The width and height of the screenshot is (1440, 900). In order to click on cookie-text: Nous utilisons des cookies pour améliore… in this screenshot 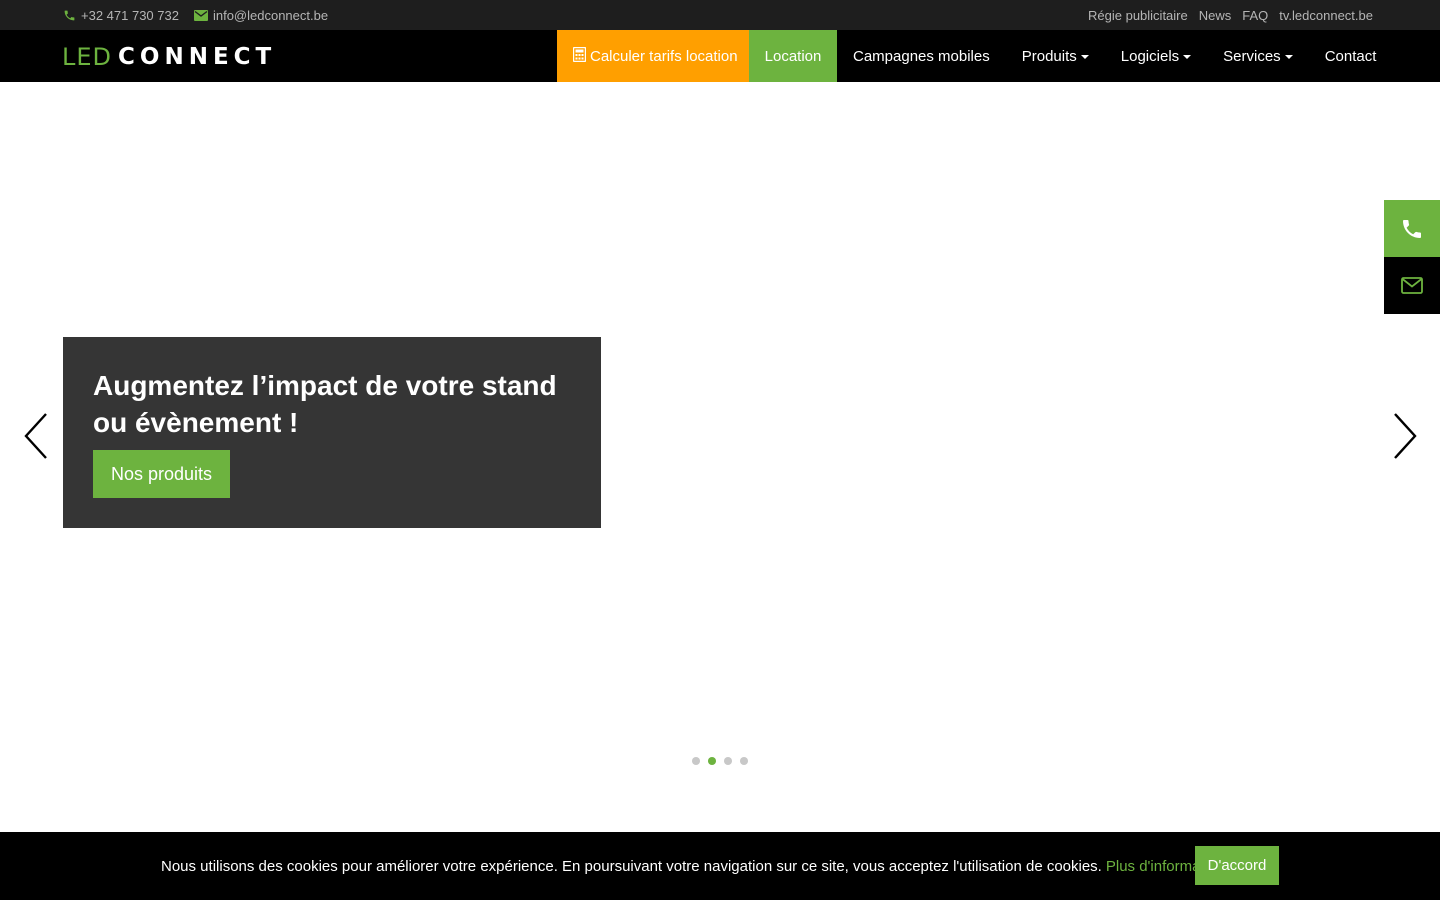, I will do `click(631, 866)`.